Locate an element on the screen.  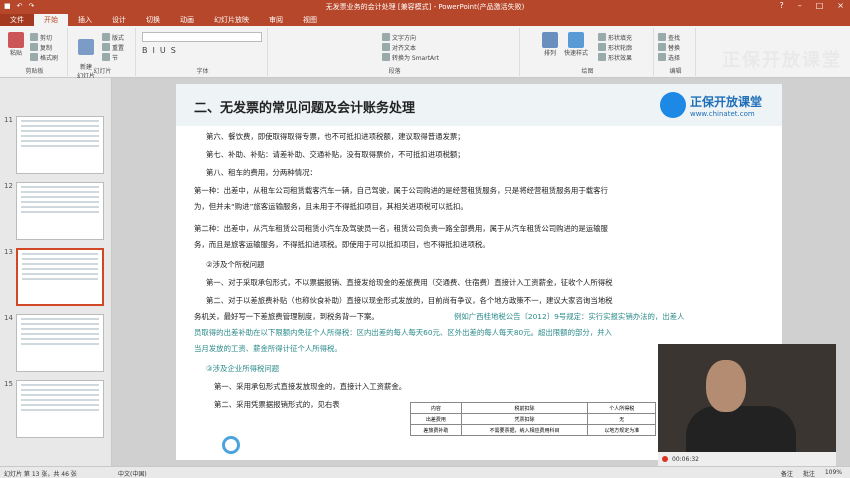
help-icon: ? is located at coordinates (781, 5).